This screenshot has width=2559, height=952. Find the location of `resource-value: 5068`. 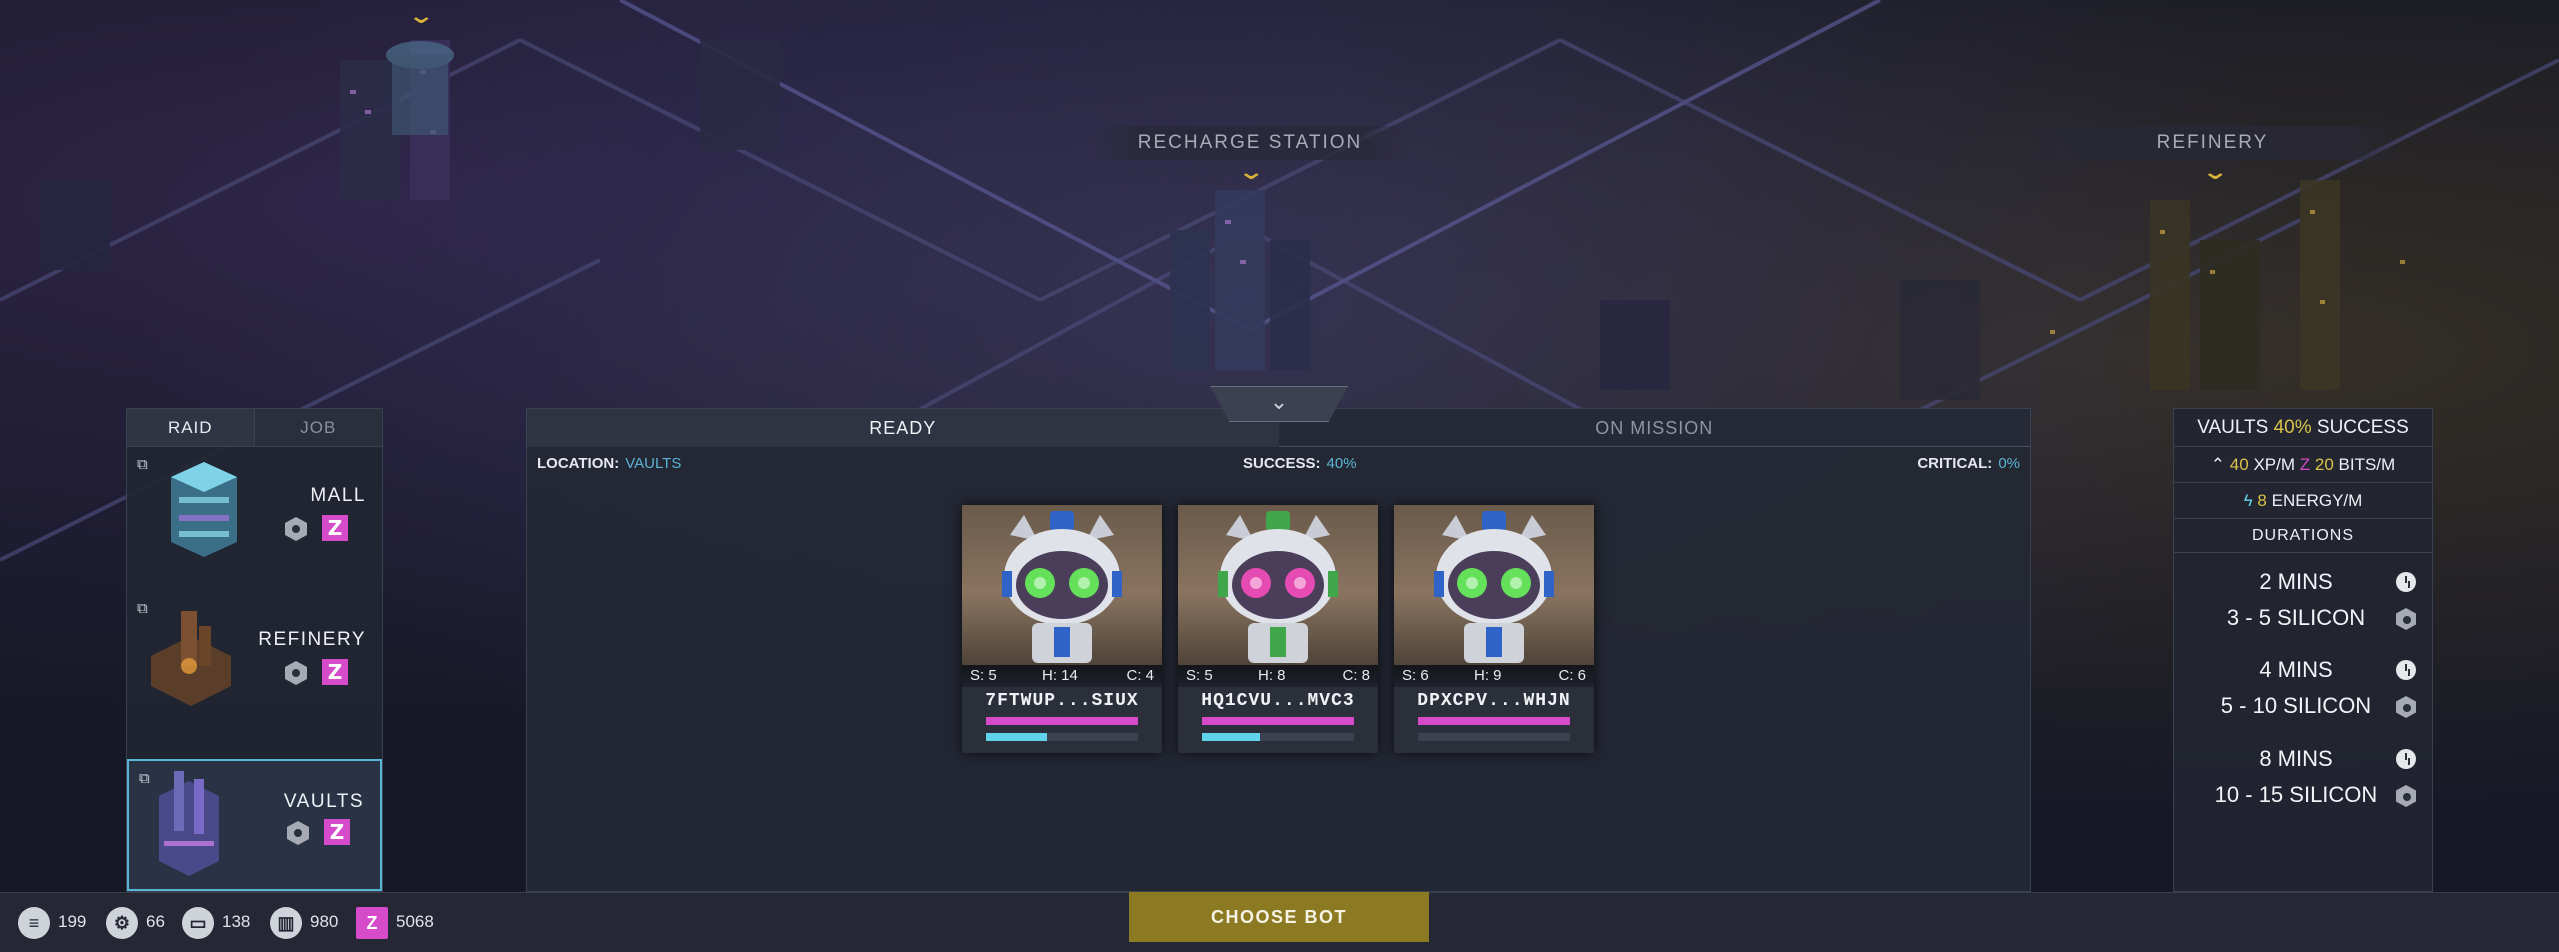

resource-value: 5068 is located at coordinates (415, 921).